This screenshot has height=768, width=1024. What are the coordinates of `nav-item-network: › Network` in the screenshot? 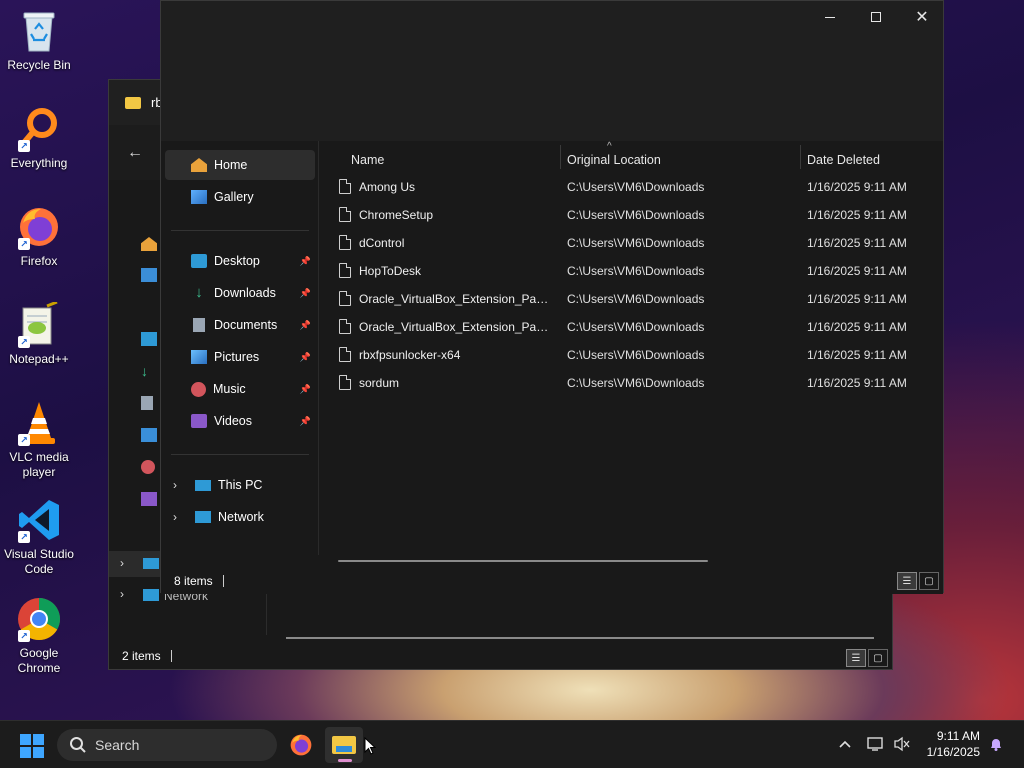 It's located at (240, 517).